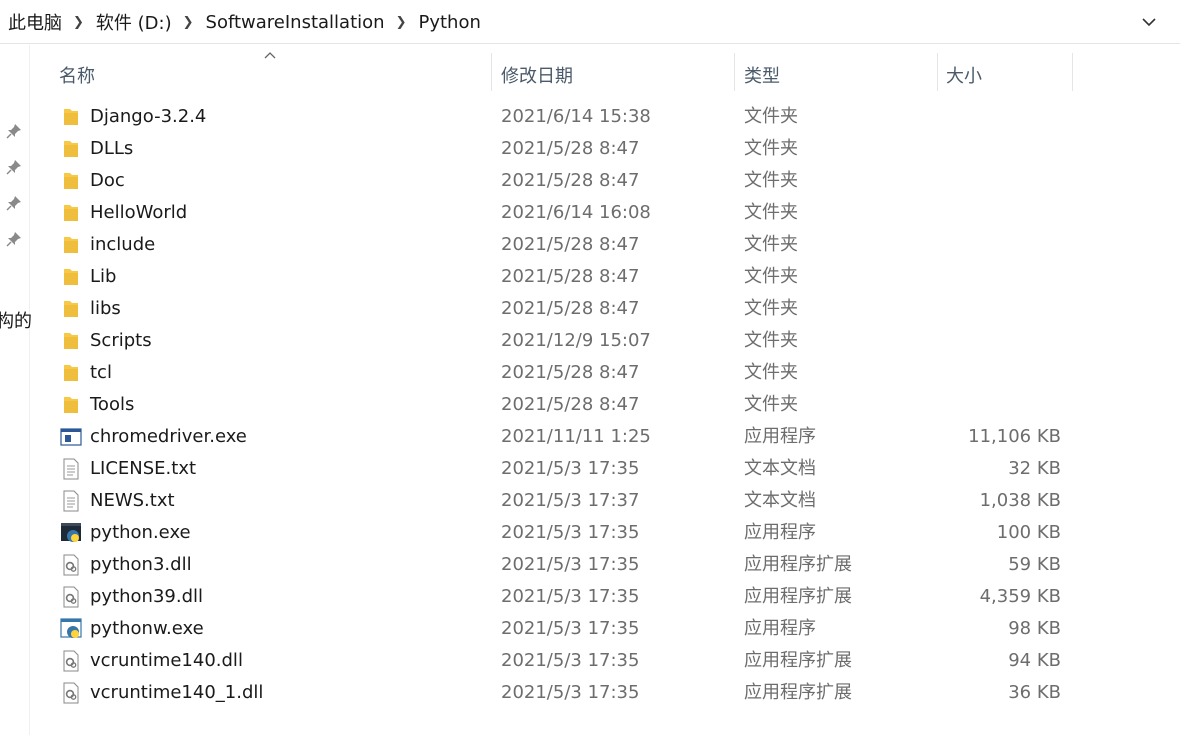 The width and height of the screenshot is (1180, 735). What do you see at coordinates (537, 75) in the screenshot?
I see `column-header-date: 修改日期` at bounding box center [537, 75].